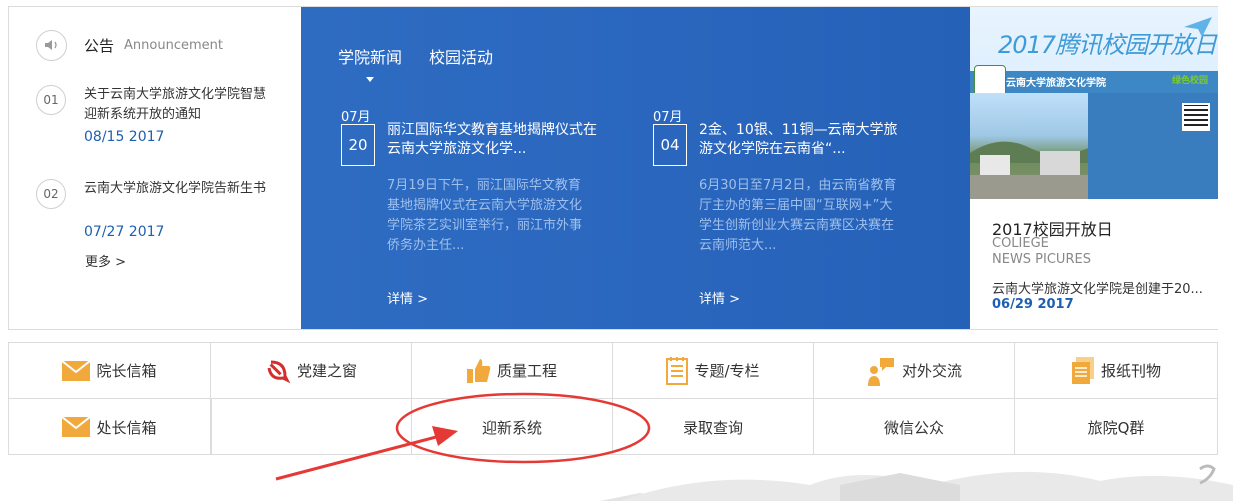  I want to click on news-day: 04, so click(670, 145).